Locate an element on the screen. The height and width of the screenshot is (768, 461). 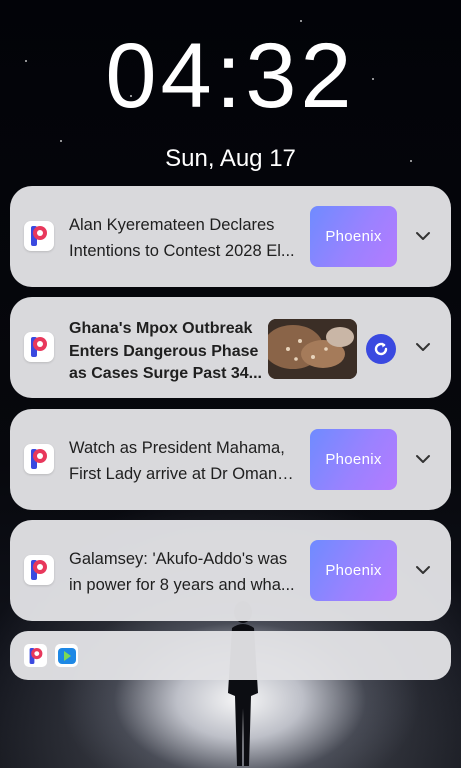
lockscreen-date: Sun, Aug 17 is located at coordinates (230, 158).